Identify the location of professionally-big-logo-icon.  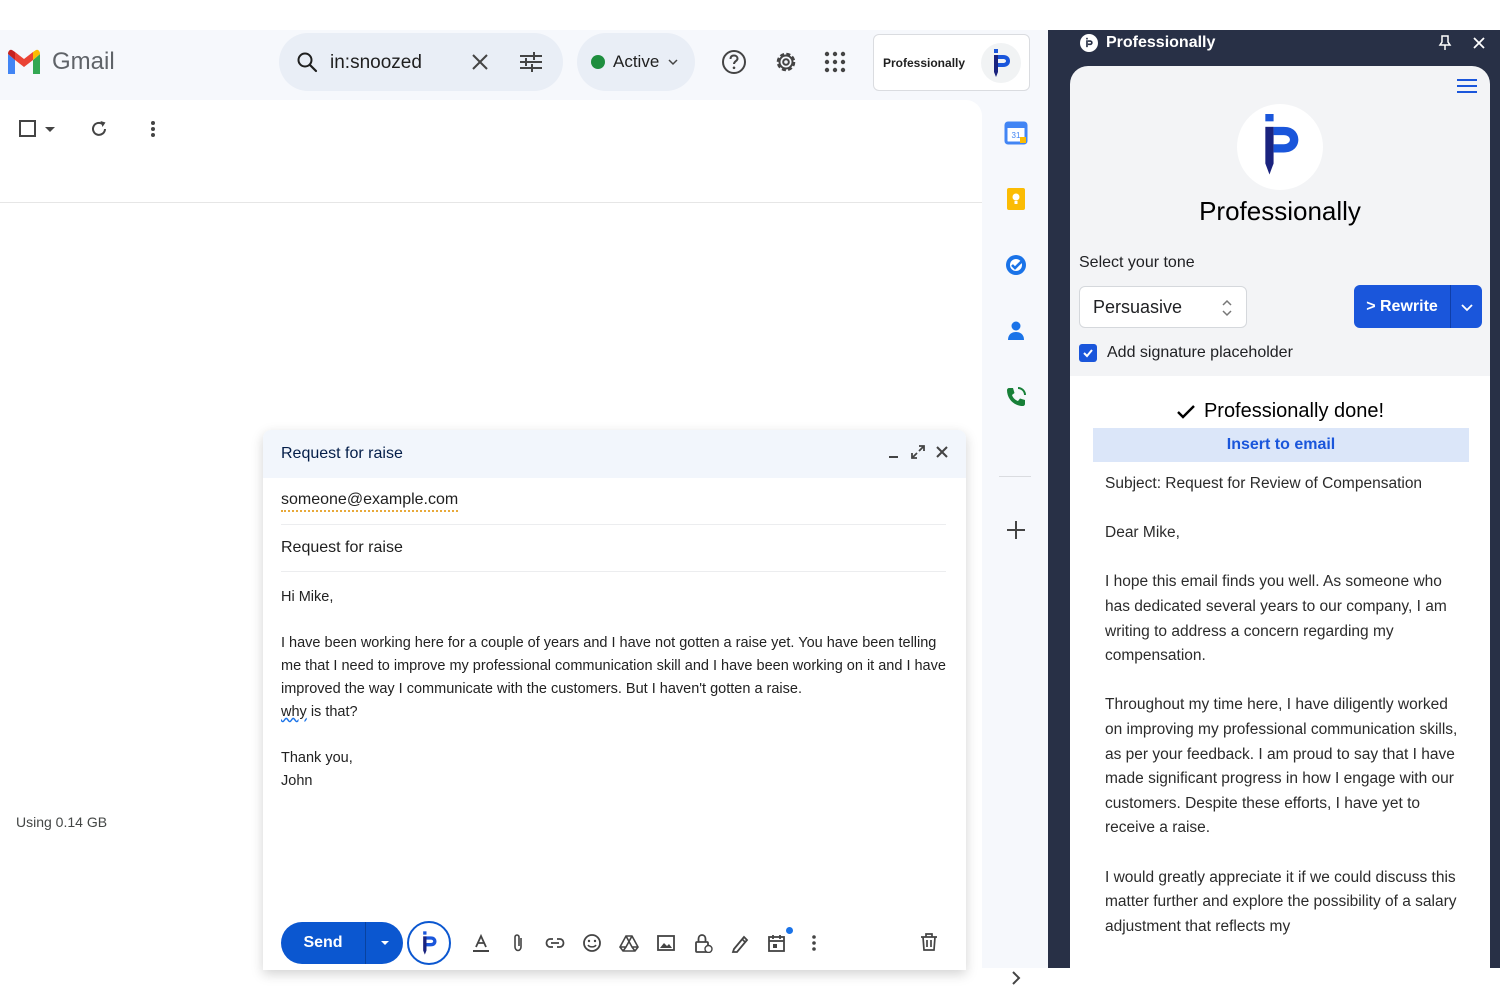
(1280, 147).